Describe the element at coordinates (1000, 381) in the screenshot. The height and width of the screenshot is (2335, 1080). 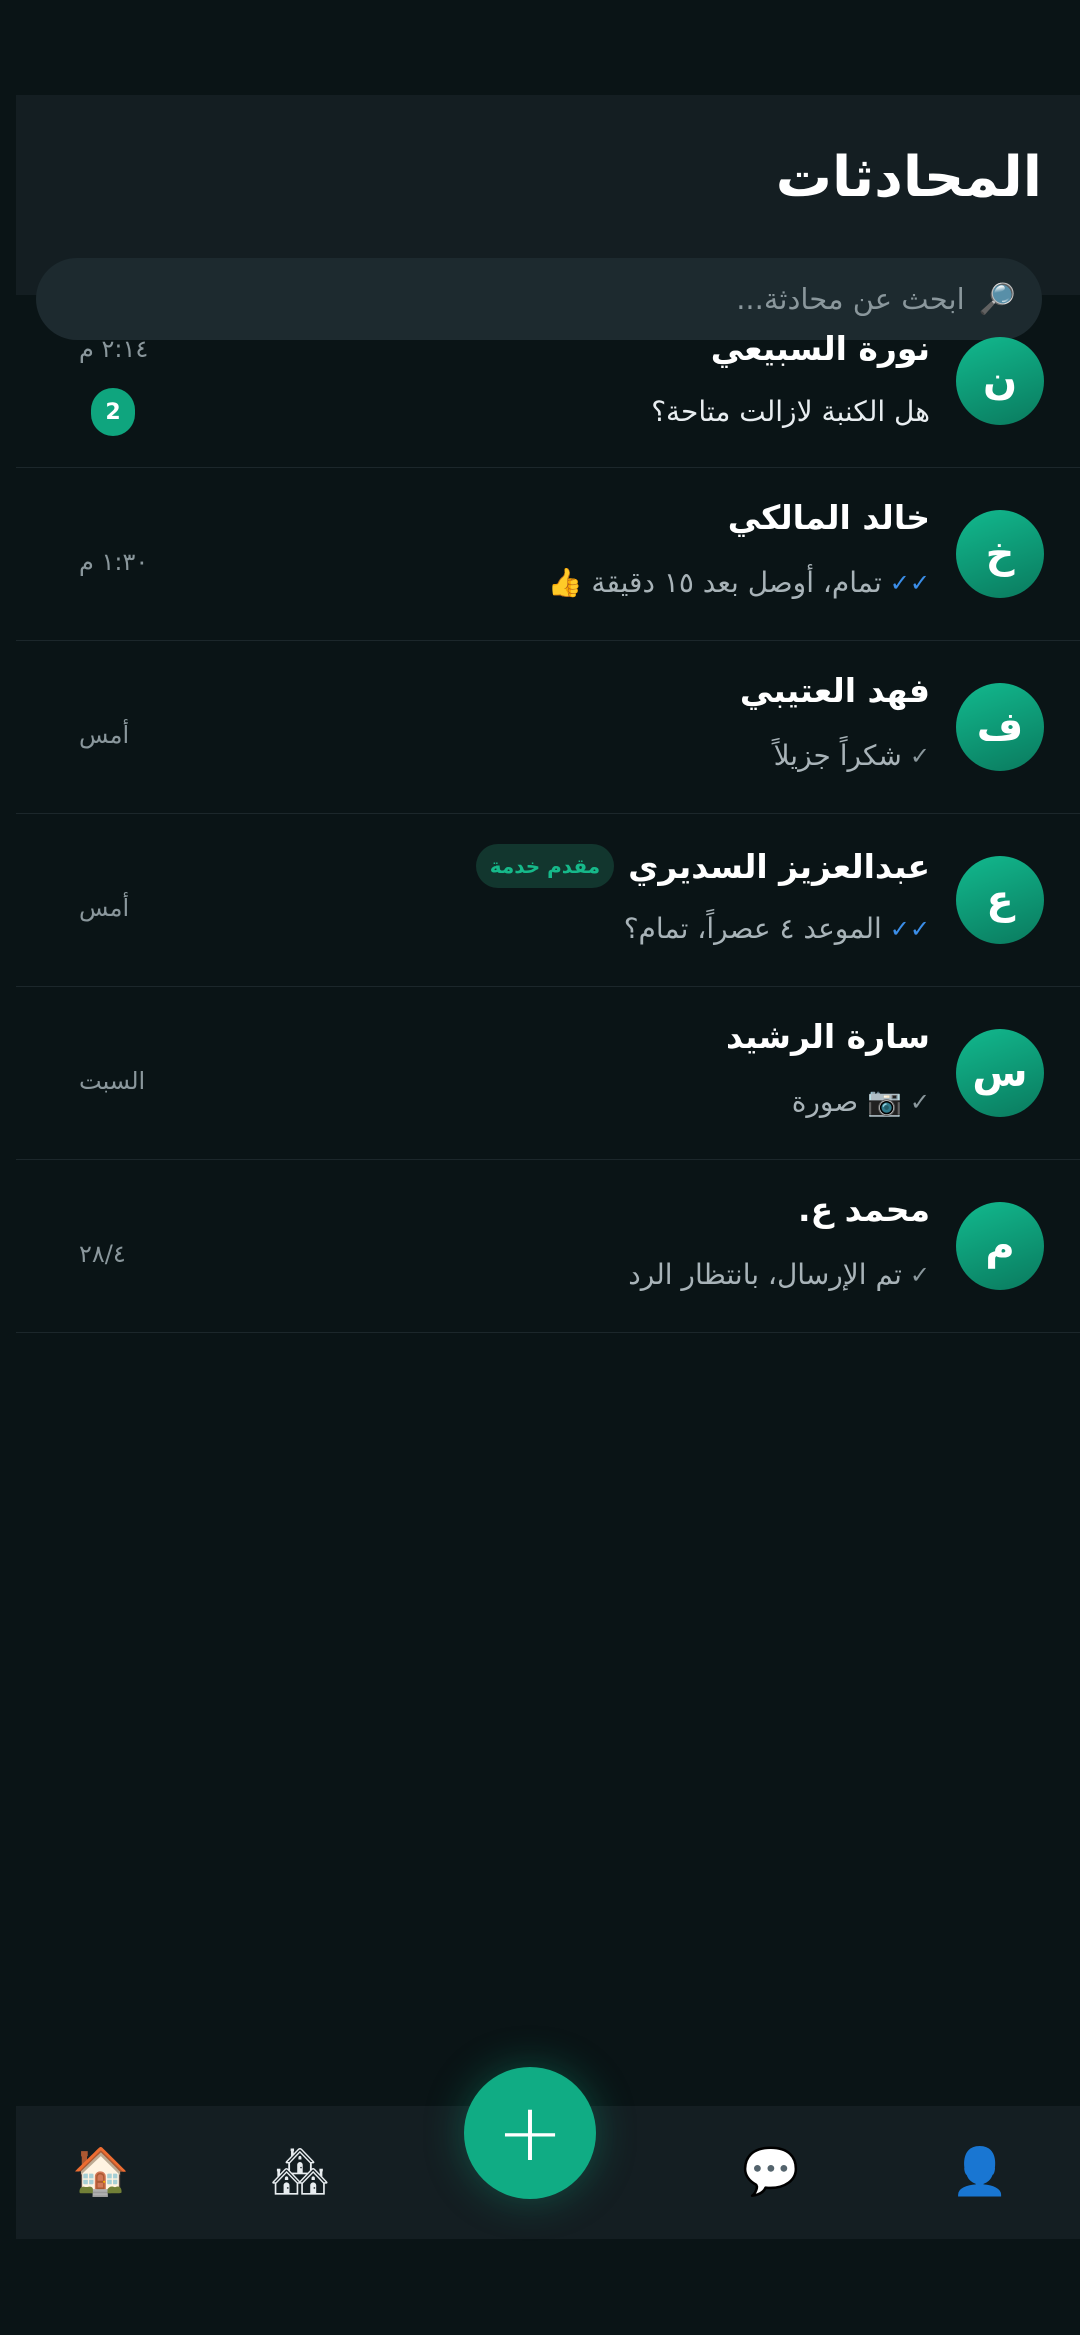
I see `avatar: ن` at that location.